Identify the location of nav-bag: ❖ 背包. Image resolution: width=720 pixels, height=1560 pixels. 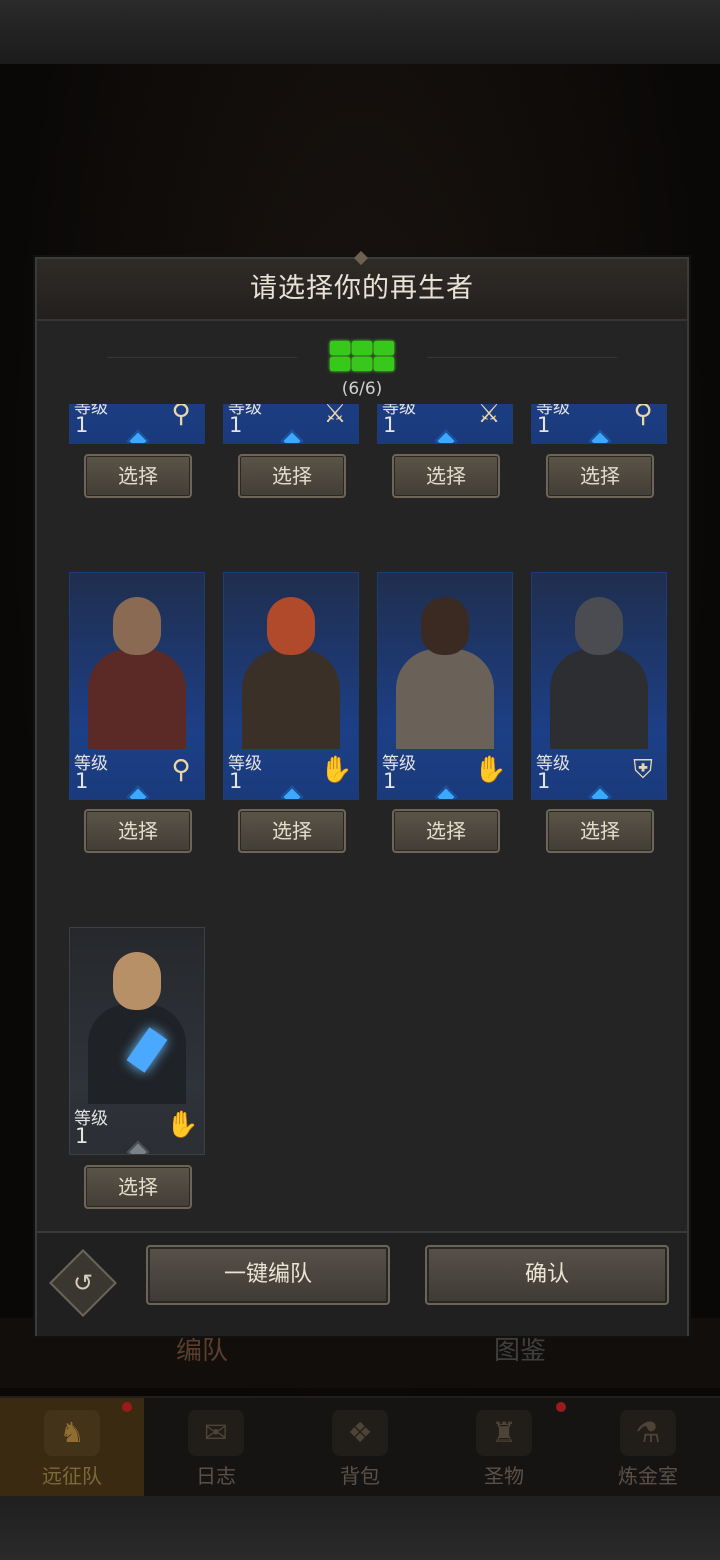
(360, 1448).